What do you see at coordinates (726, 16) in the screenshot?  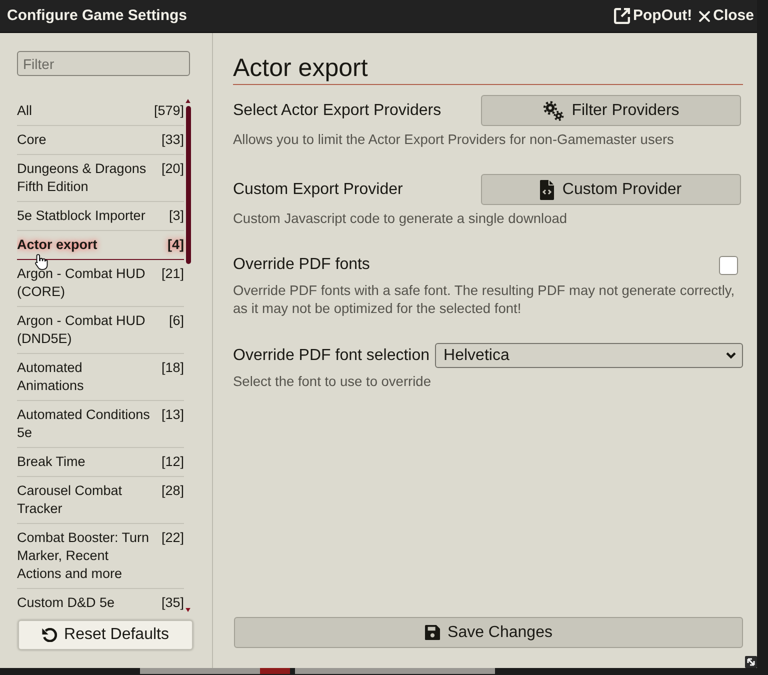 I see `close-button: Close` at bounding box center [726, 16].